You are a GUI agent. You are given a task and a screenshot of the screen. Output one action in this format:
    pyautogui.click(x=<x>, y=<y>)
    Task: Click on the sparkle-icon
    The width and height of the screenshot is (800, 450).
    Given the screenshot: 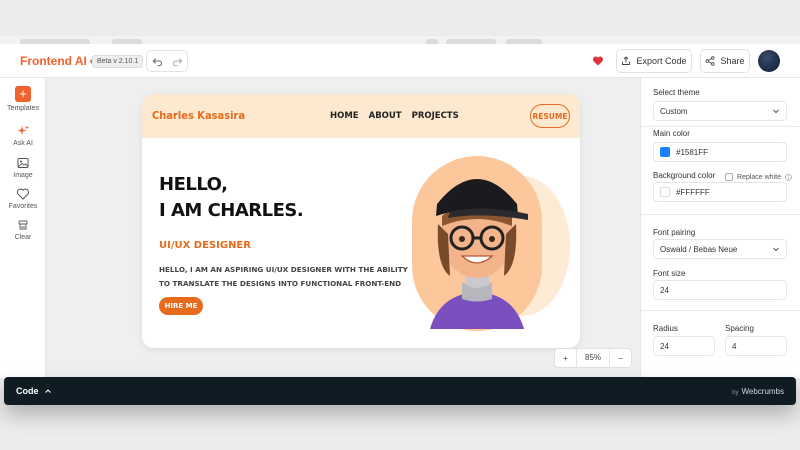 What is the action you would take?
    pyautogui.click(x=23, y=130)
    